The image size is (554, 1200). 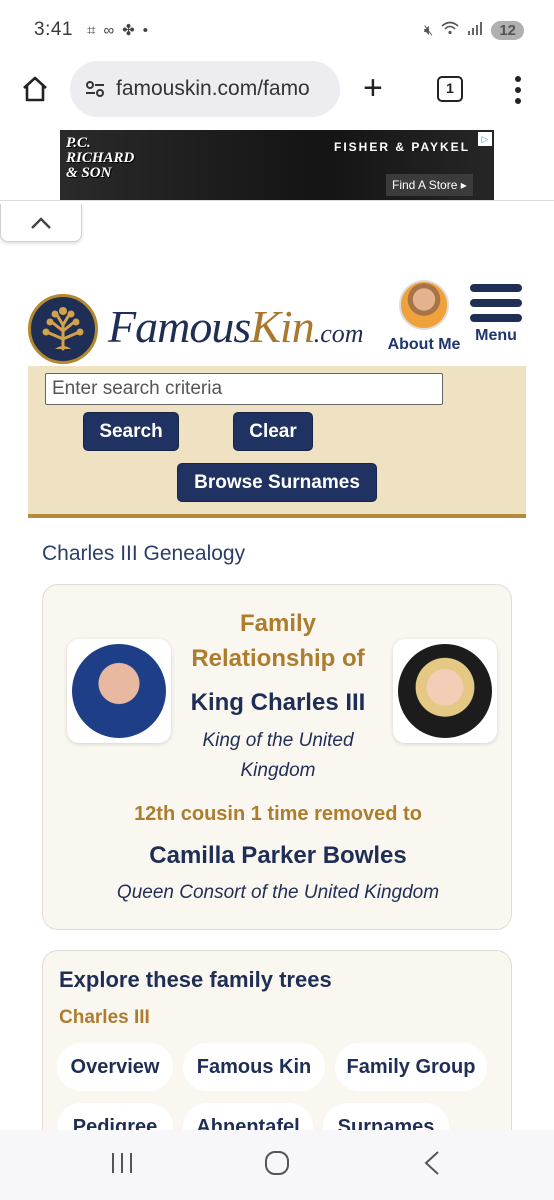 What do you see at coordinates (428, 30) in the screenshot?
I see `mute-icon: 🔇︎` at bounding box center [428, 30].